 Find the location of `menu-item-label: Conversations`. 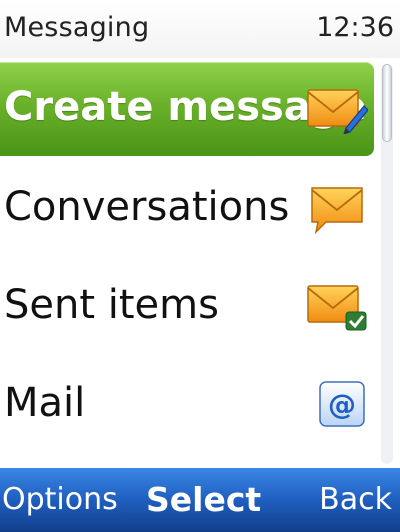

menu-item-label: Conversations is located at coordinates (147, 207).